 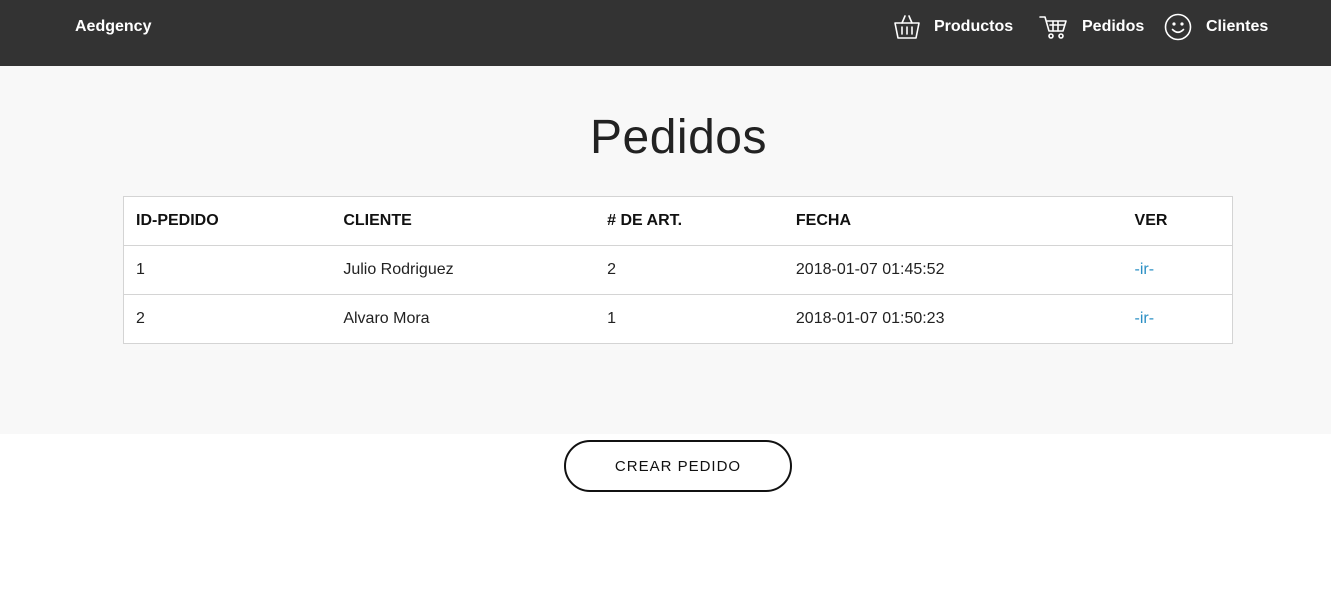 I want to click on cell-articulos: 1, so click(x=611, y=318).